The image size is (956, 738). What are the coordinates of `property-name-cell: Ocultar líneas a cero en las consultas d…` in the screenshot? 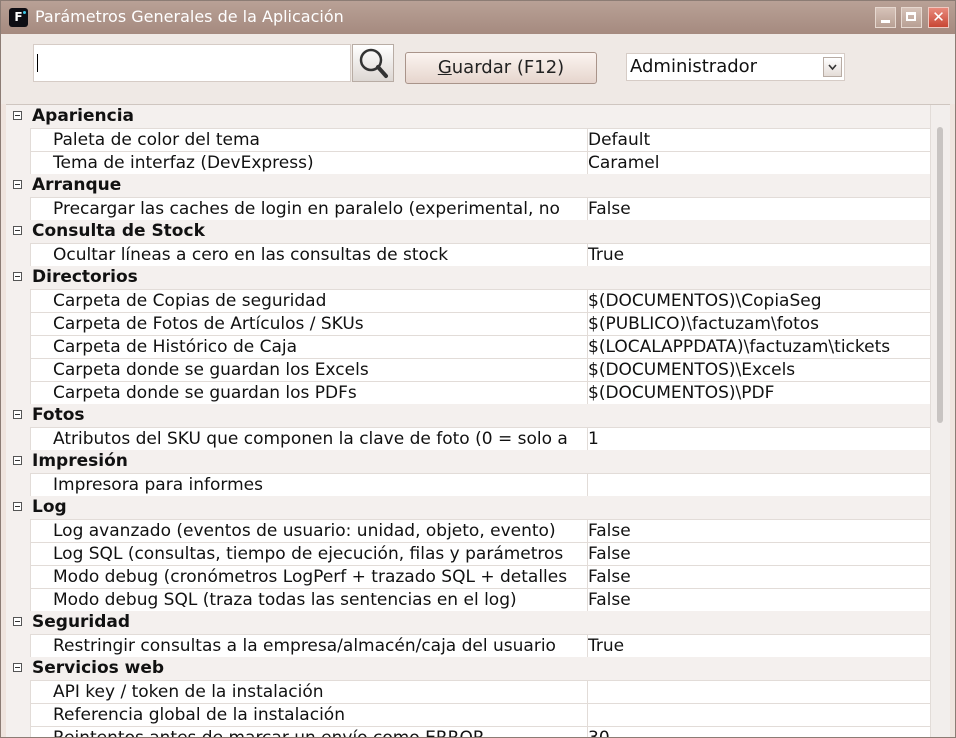 It's located at (308, 254).